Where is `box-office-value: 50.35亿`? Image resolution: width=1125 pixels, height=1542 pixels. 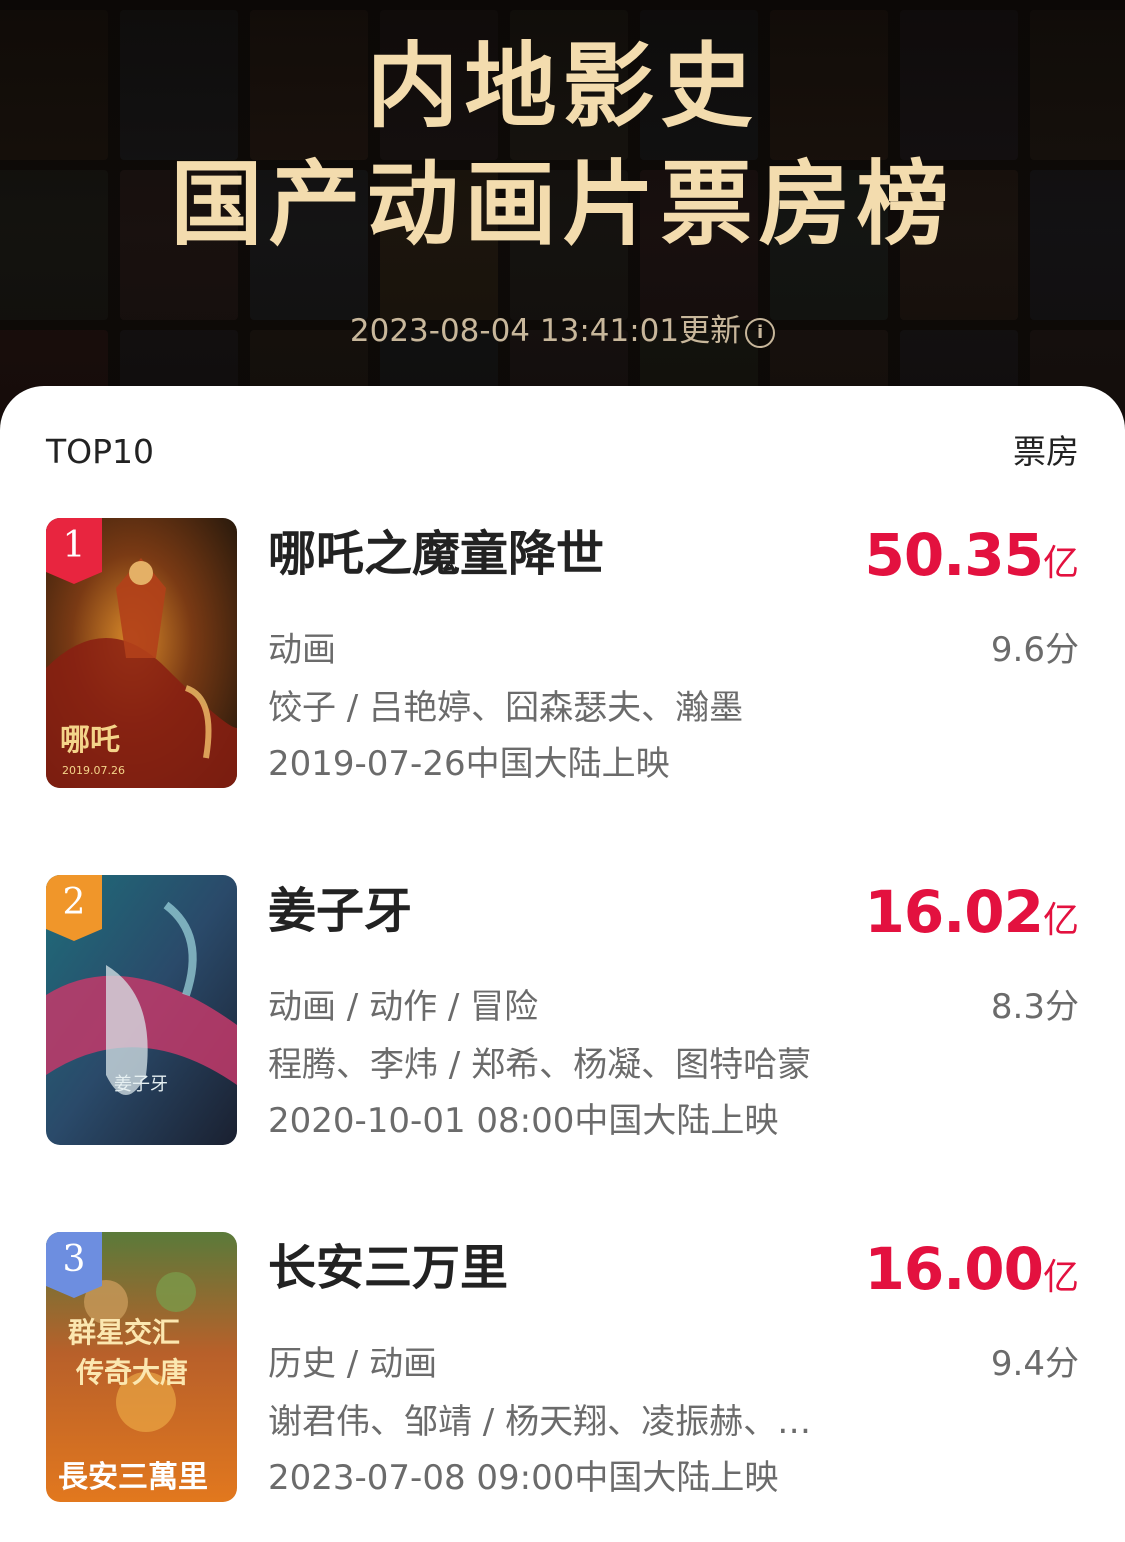 box-office-value: 50.35亿 is located at coordinates (972, 562).